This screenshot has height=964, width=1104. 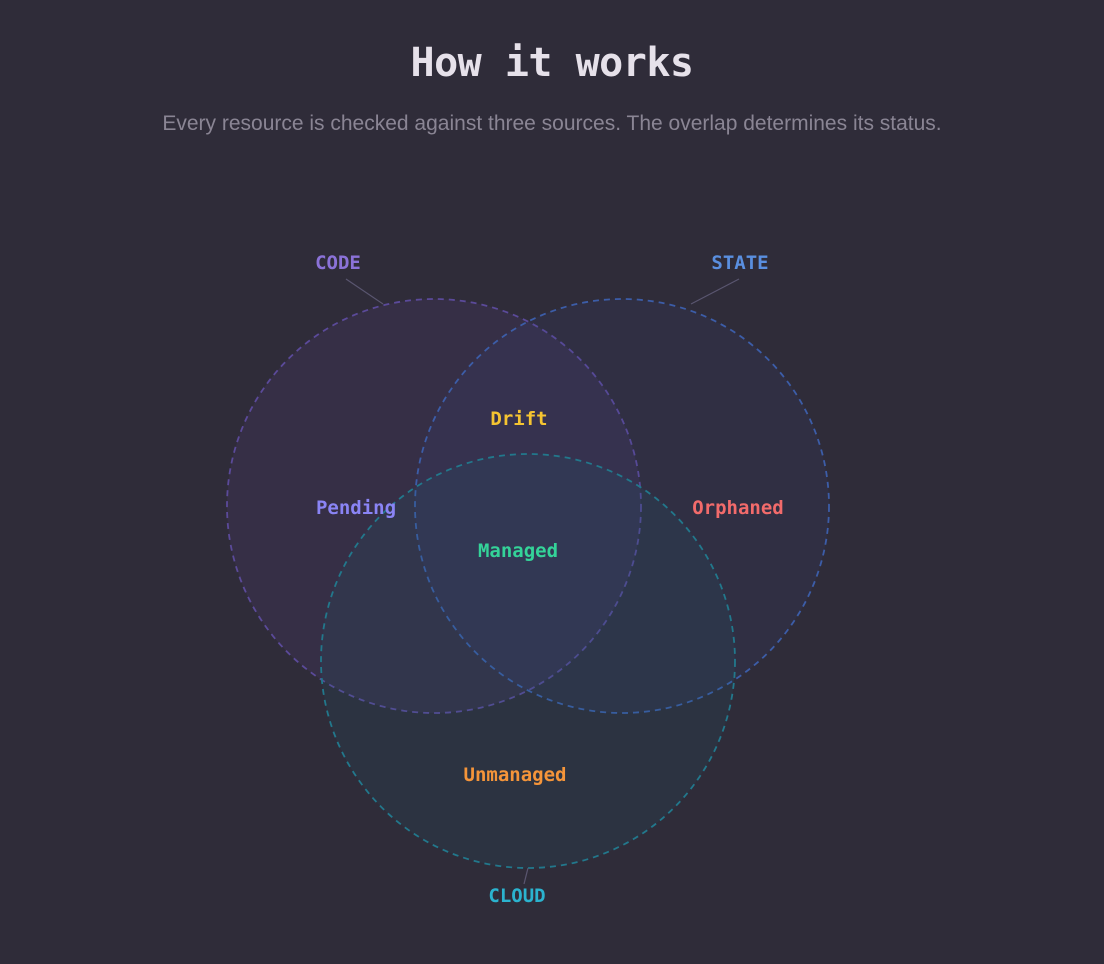 I want to click on cloud-leader-line, so click(x=526, y=876).